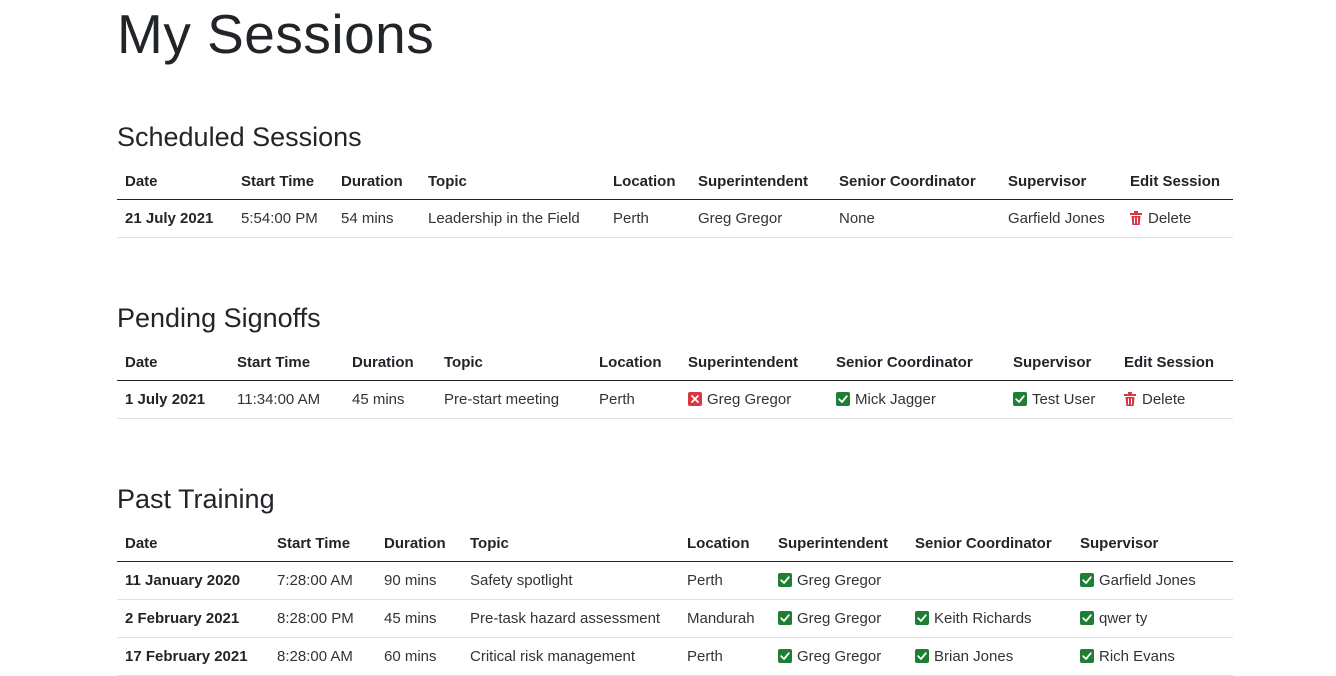  Describe the element at coordinates (286, 399) in the screenshot. I see `session-start-time: 11:34:00 AM` at that location.